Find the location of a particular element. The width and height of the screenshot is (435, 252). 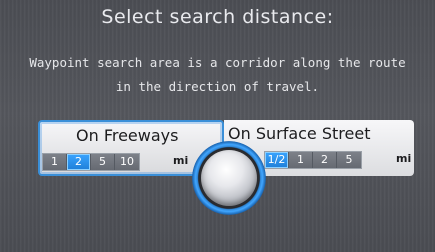

surface-street-label: On Surface Street is located at coordinates (299, 133).